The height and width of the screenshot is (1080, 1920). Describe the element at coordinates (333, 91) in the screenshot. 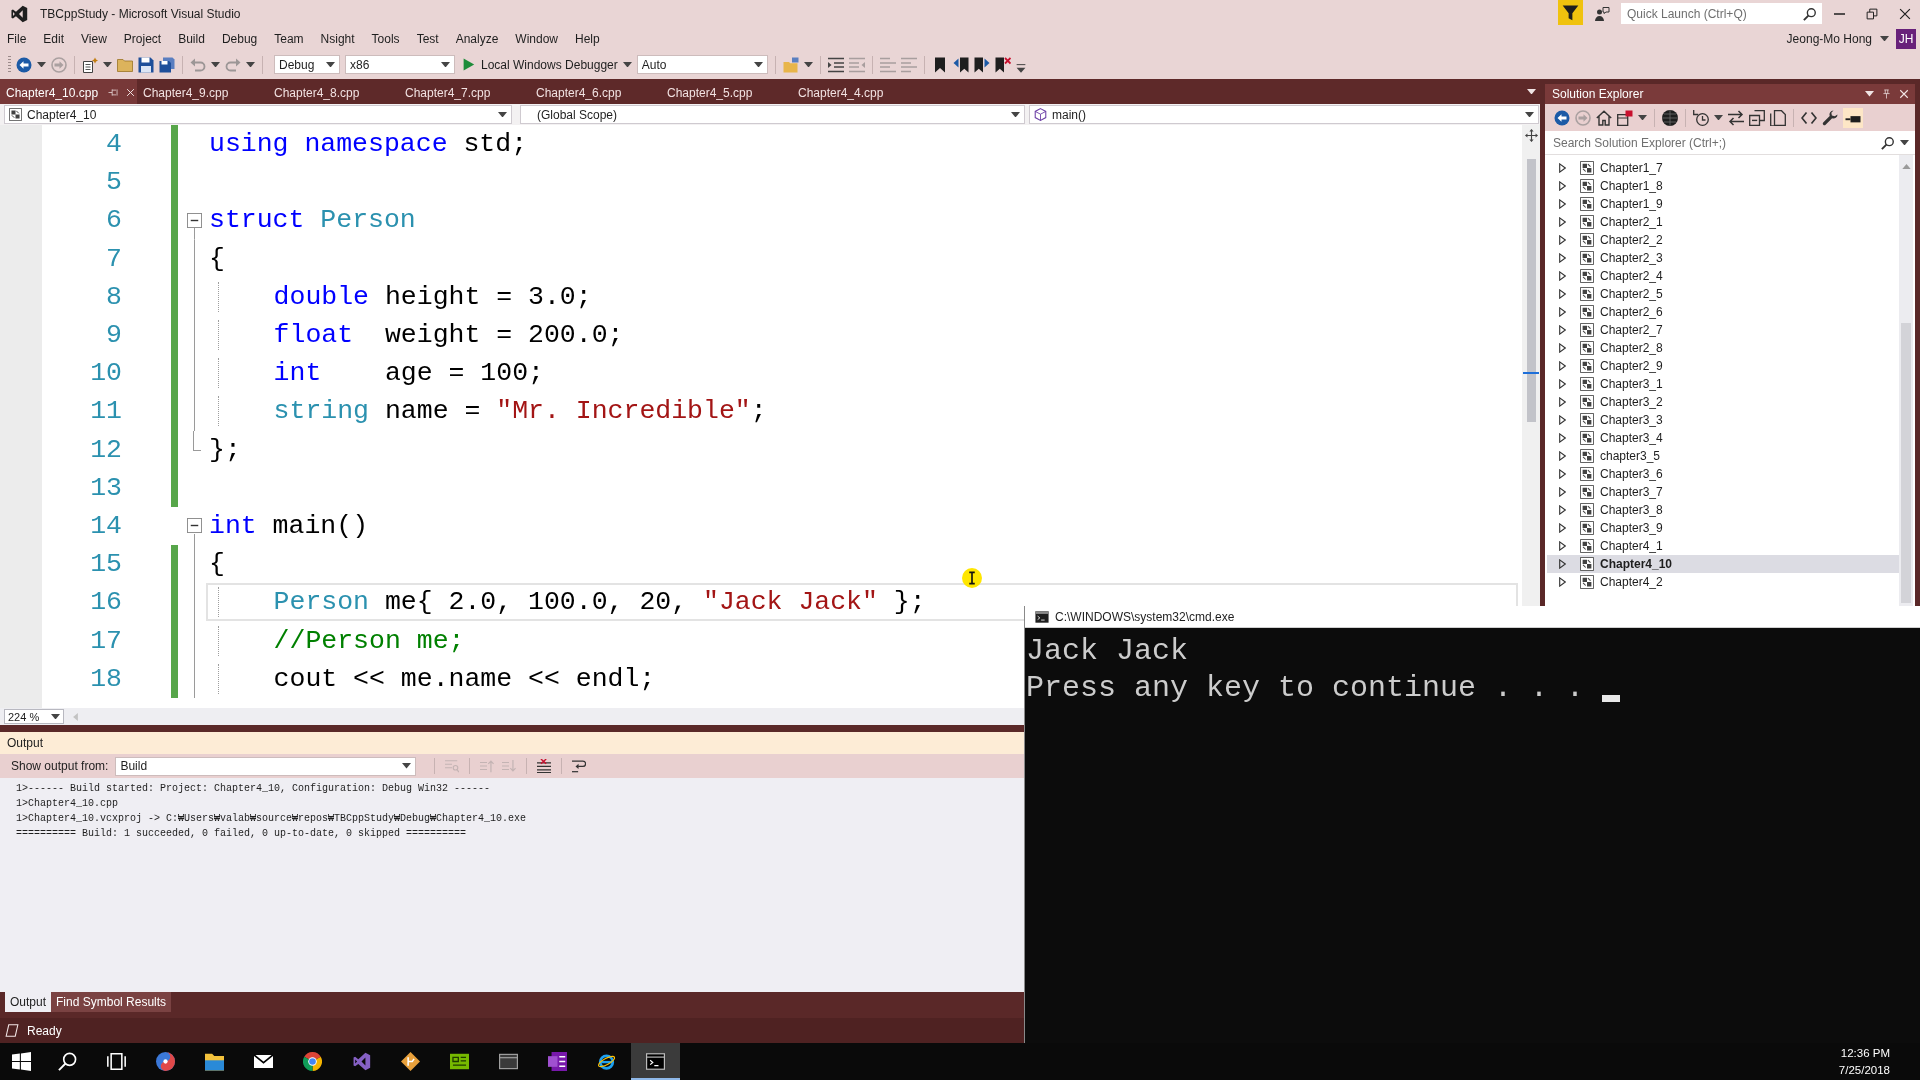

I see `document-tab: Chapter4_8.cpp` at that location.